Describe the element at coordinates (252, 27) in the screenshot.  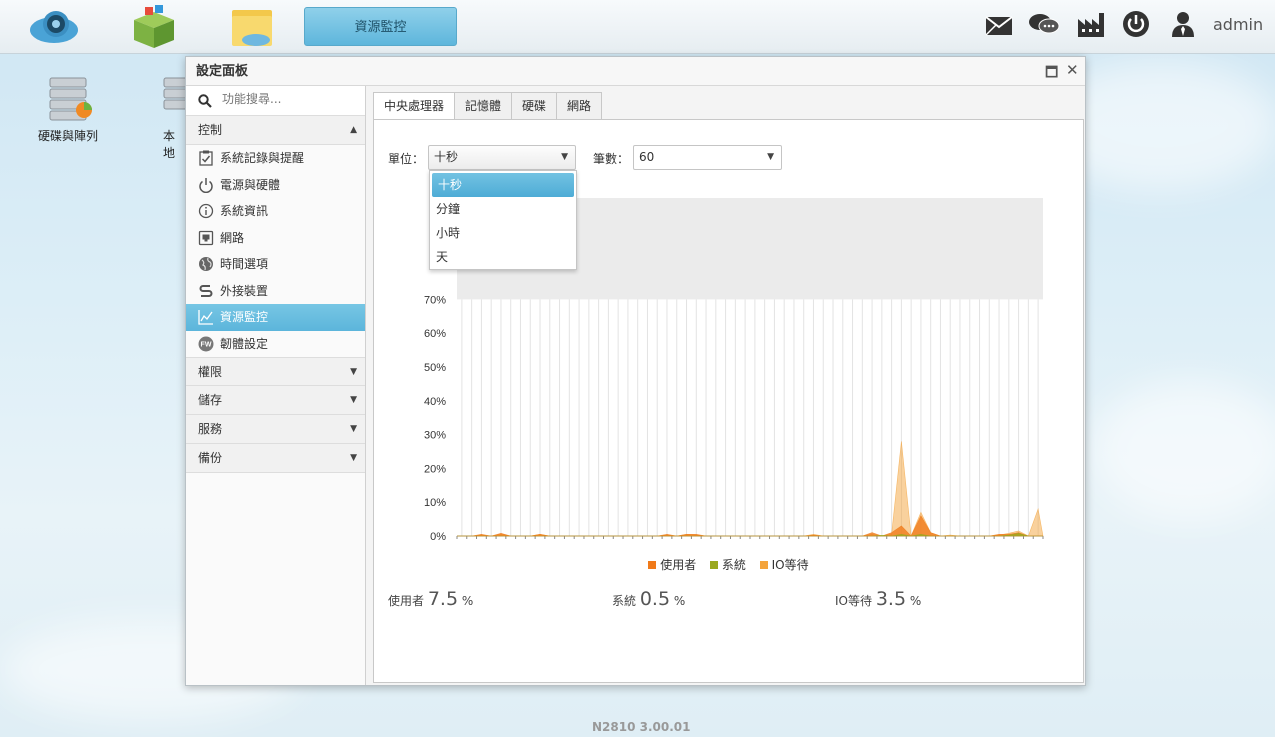
I see `folder-icon` at that location.